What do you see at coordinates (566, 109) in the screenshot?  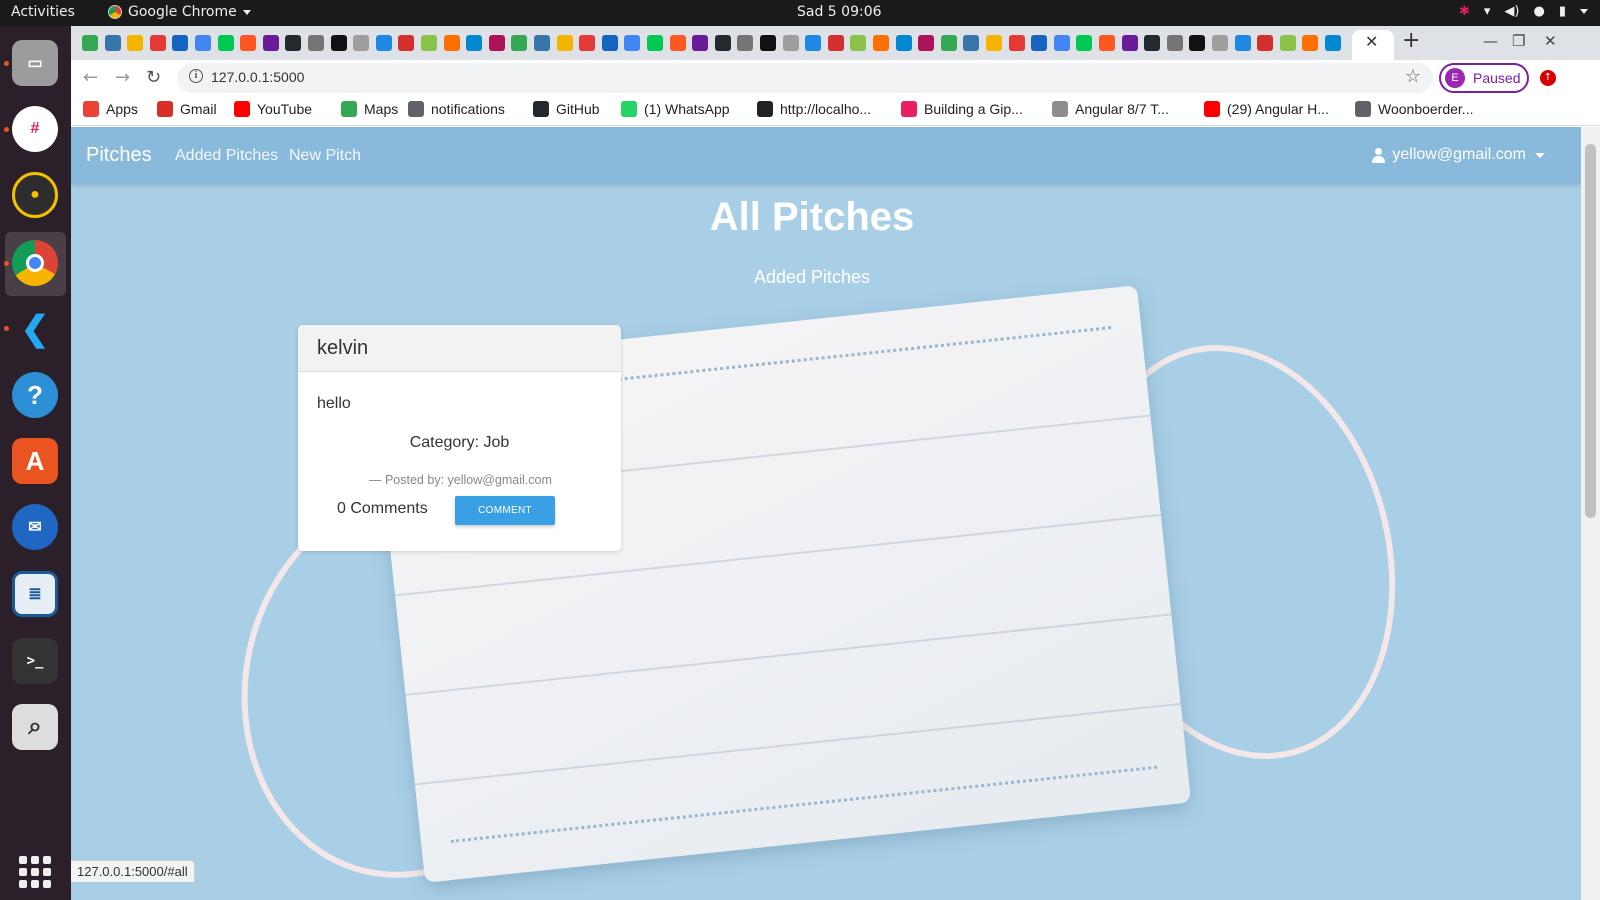 I see `bookmark-item: GitHub` at bounding box center [566, 109].